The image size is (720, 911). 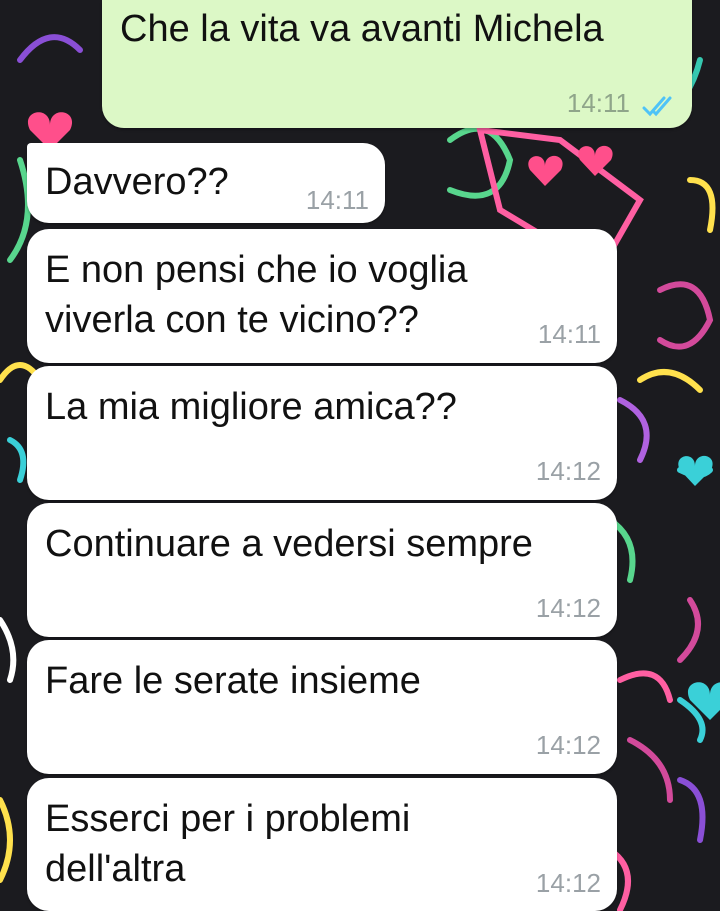 I want to click on double-check-read-icon, so click(x=657, y=106).